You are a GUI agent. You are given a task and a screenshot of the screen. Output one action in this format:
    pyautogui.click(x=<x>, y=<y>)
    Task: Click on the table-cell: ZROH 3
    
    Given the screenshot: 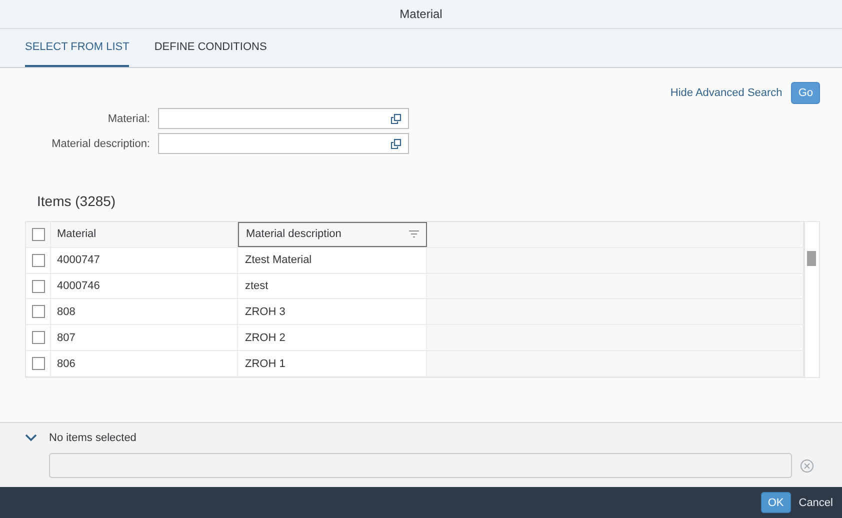 What is the action you would take?
    pyautogui.click(x=332, y=311)
    